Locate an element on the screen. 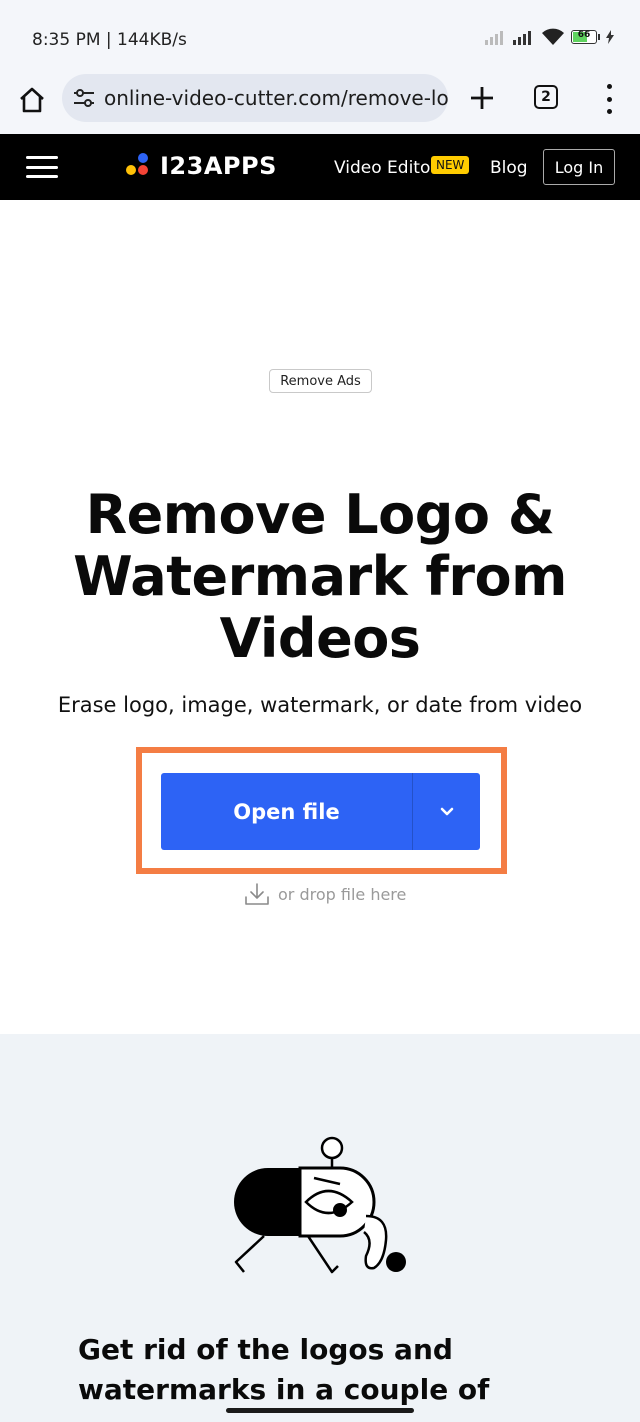  chevron-down-icon is located at coordinates (446, 811).